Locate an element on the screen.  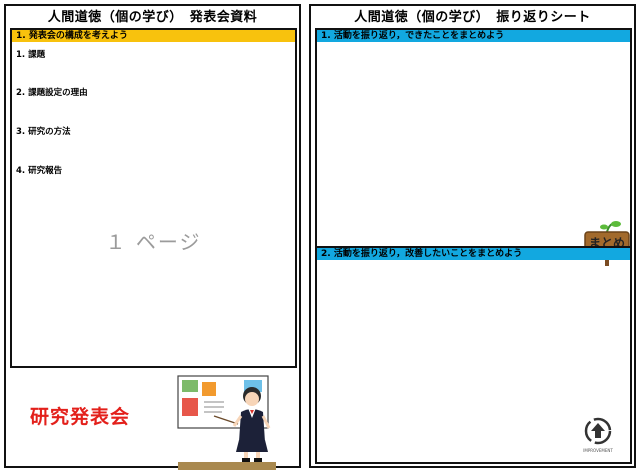
improvement-label: IMPROVEMENT is located at coordinates (598, 450).